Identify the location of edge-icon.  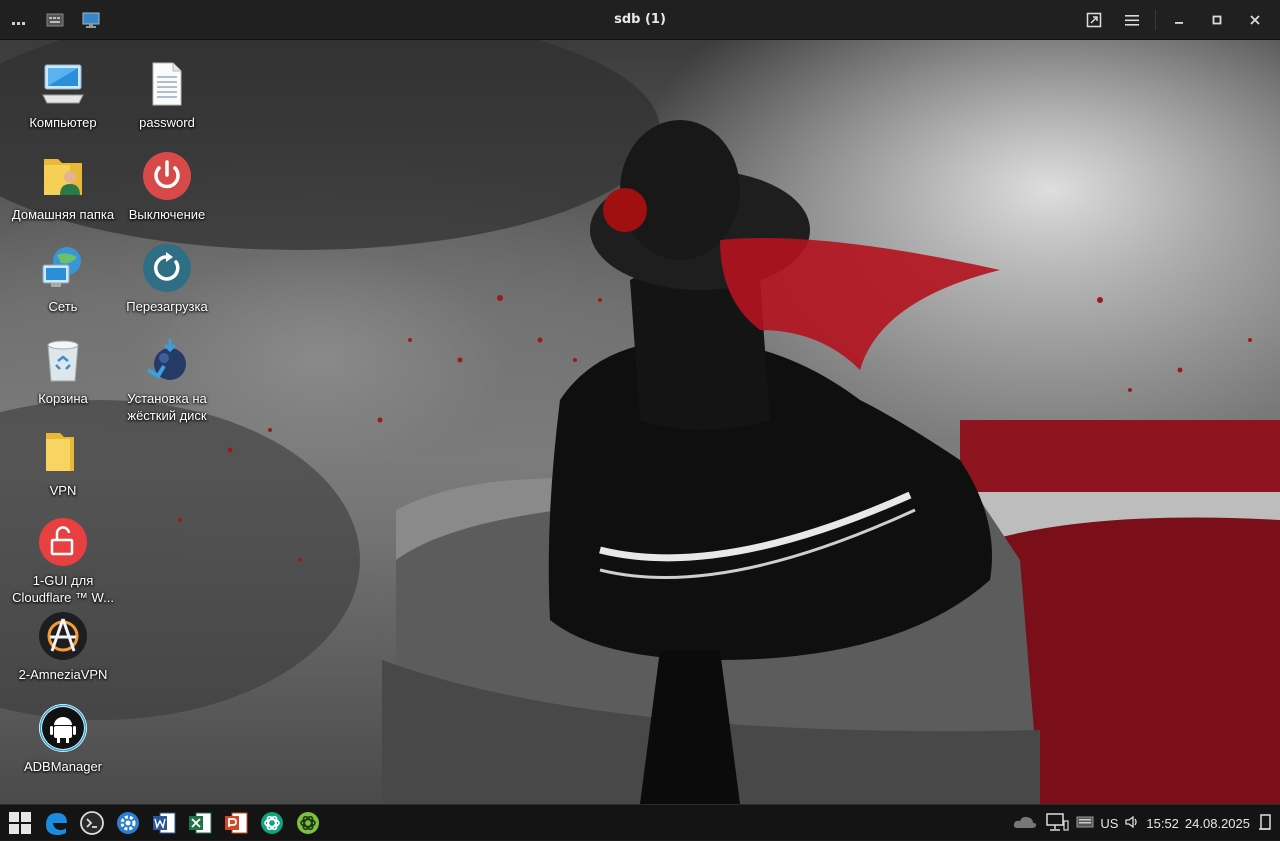
(56, 823).